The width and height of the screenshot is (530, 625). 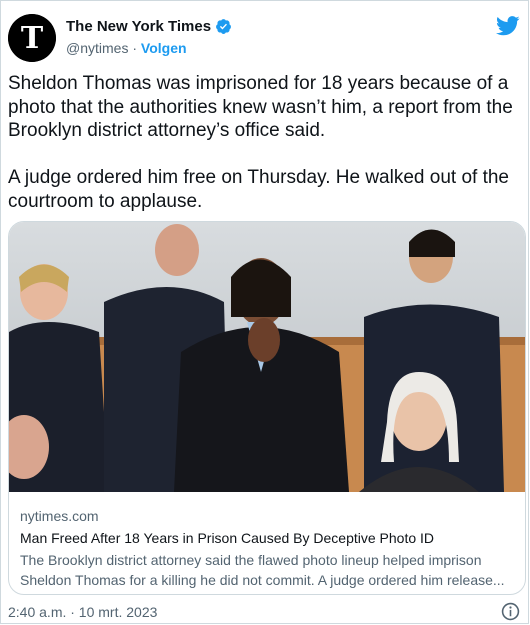 I want to click on tweet-timestamp: 2:40 a.m. · 10 mrt. 2023, so click(x=82, y=612).